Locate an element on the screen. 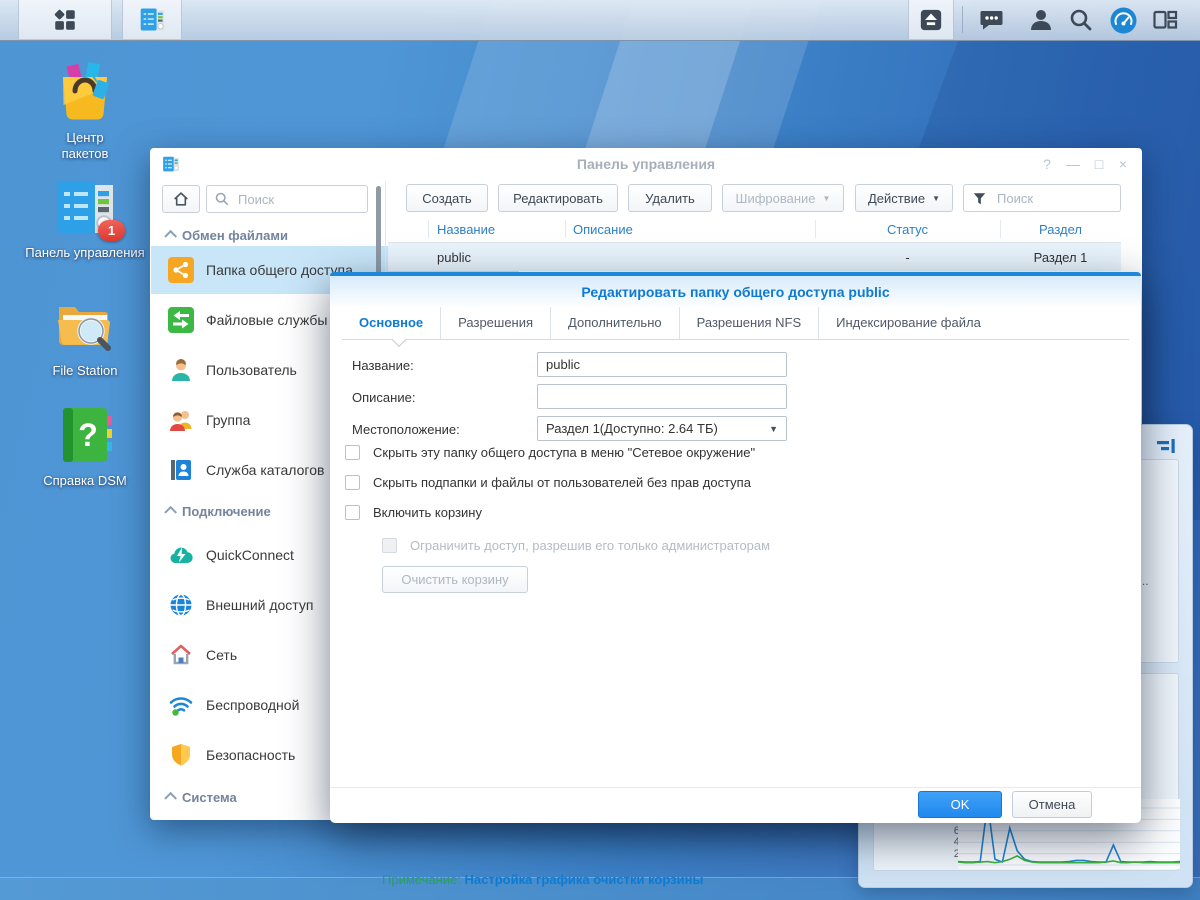 Image resolution: width=1200 pixels, height=900 pixels. chat-icon is located at coordinates (991, 20).